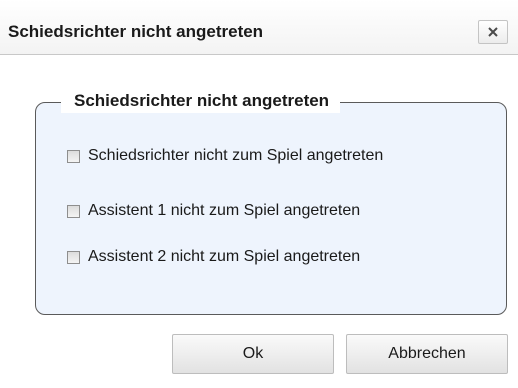 This screenshot has height=388, width=518. Describe the element at coordinates (73, 156) in the screenshot. I see `referee-absent-checkbox` at that location.